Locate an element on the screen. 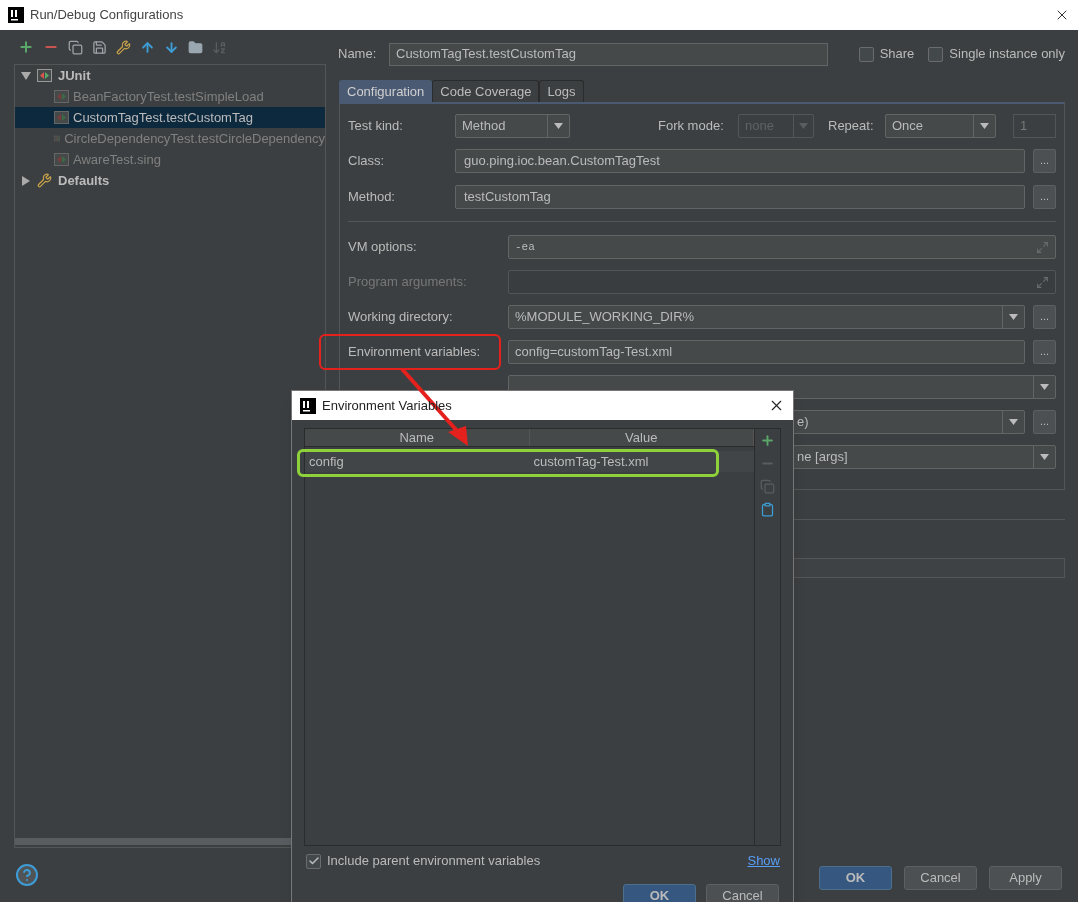 Image resolution: width=1078 pixels, height=902 pixels. field-label: Environment variables: is located at coordinates (415, 352).